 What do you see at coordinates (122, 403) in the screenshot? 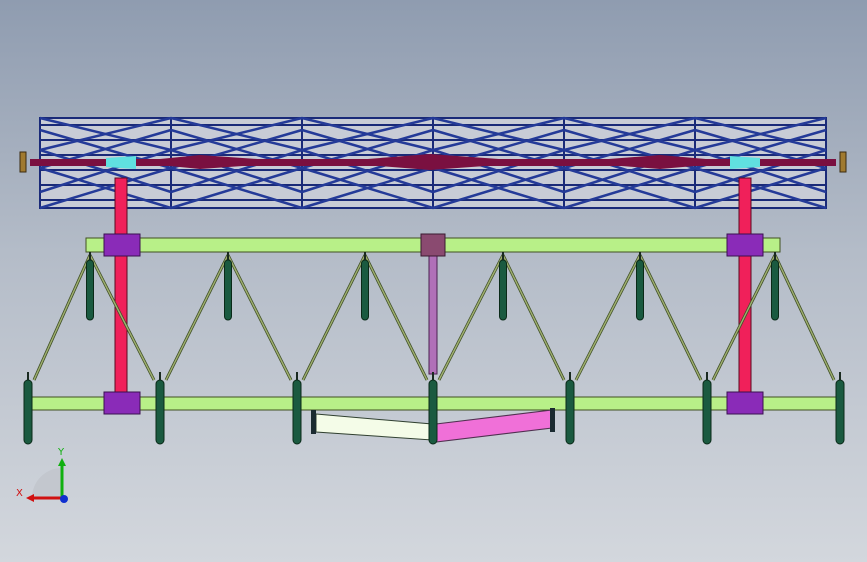
I see `mount-block-lower-left` at bounding box center [122, 403].